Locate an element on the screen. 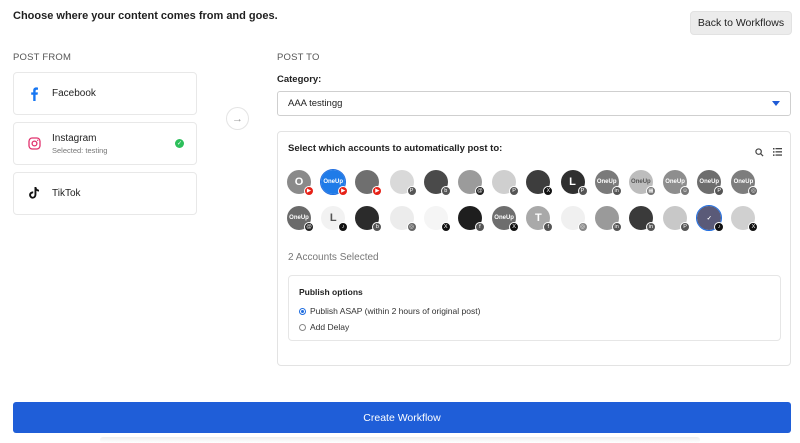 The width and height of the screenshot is (800, 443). list-view-icon is located at coordinates (777, 152).